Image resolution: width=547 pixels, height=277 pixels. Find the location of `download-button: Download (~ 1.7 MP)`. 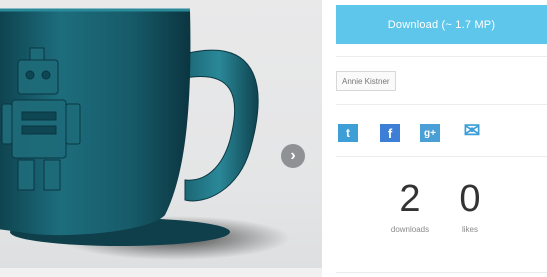

download-button: Download (~ 1.7 MP) is located at coordinates (441, 24).